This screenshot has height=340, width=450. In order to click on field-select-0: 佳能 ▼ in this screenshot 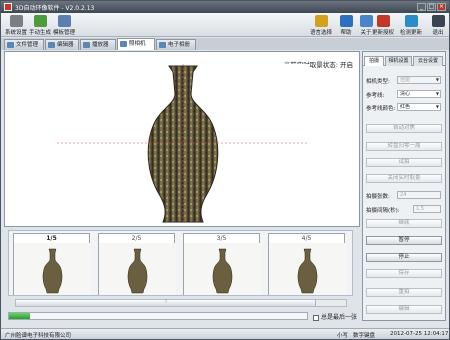, I will do `click(419, 80)`.